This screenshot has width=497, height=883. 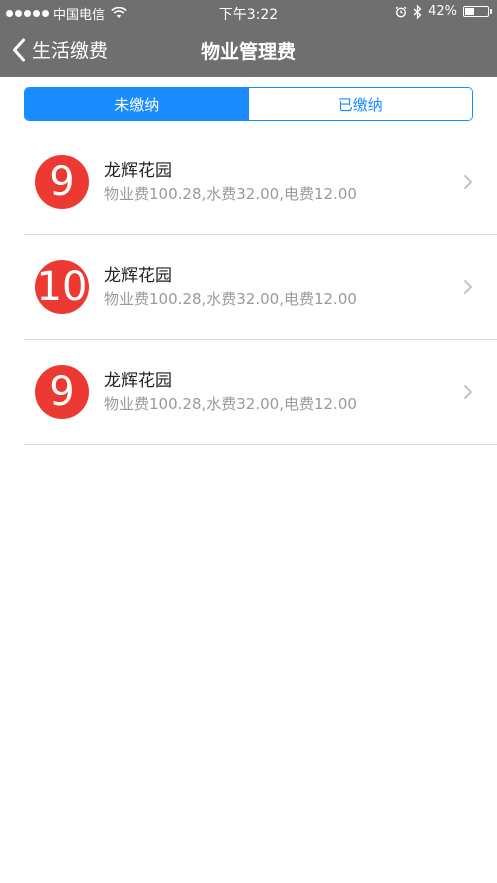 What do you see at coordinates (248, 13) in the screenshot?
I see `status-bar: 中国电信 下午3:22 42%` at bounding box center [248, 13].